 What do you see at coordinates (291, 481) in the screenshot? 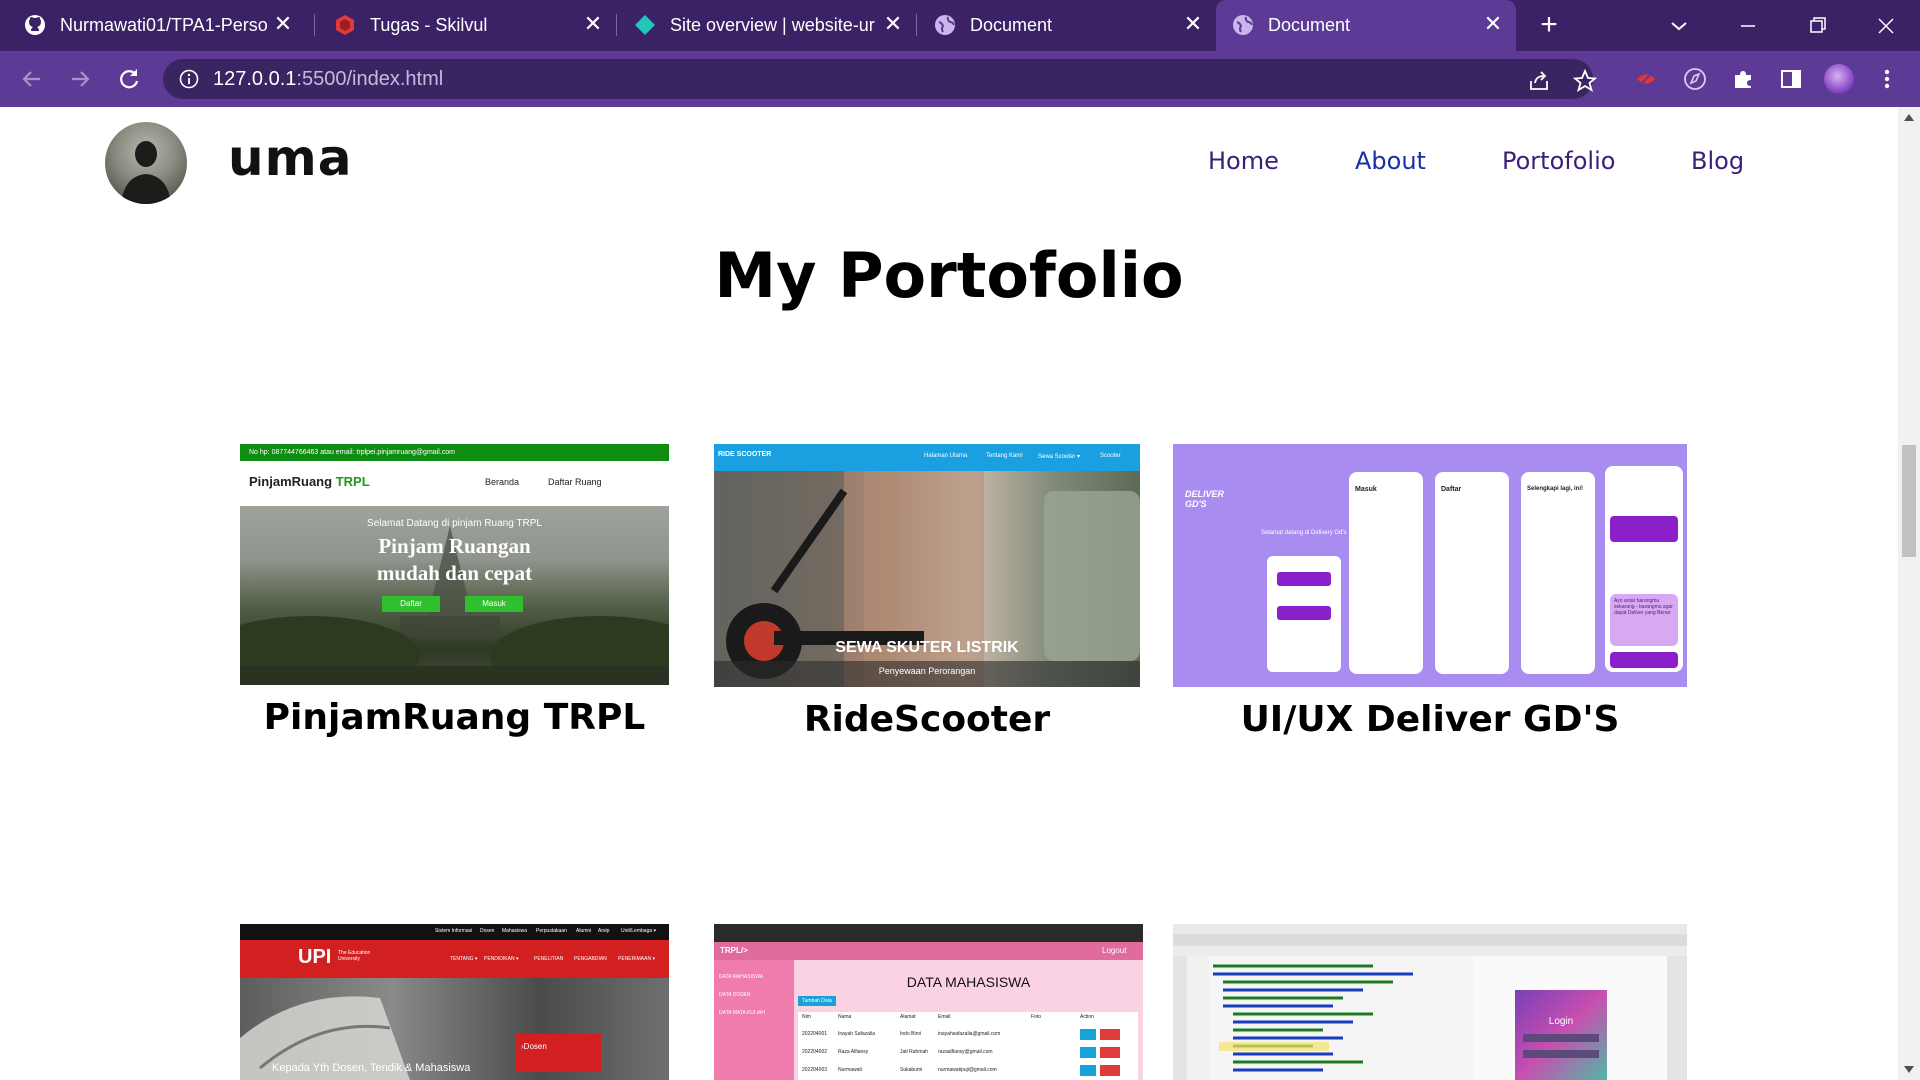
I see `preview-logo-a: PinjamRuang` at bounding box center [291, 481].